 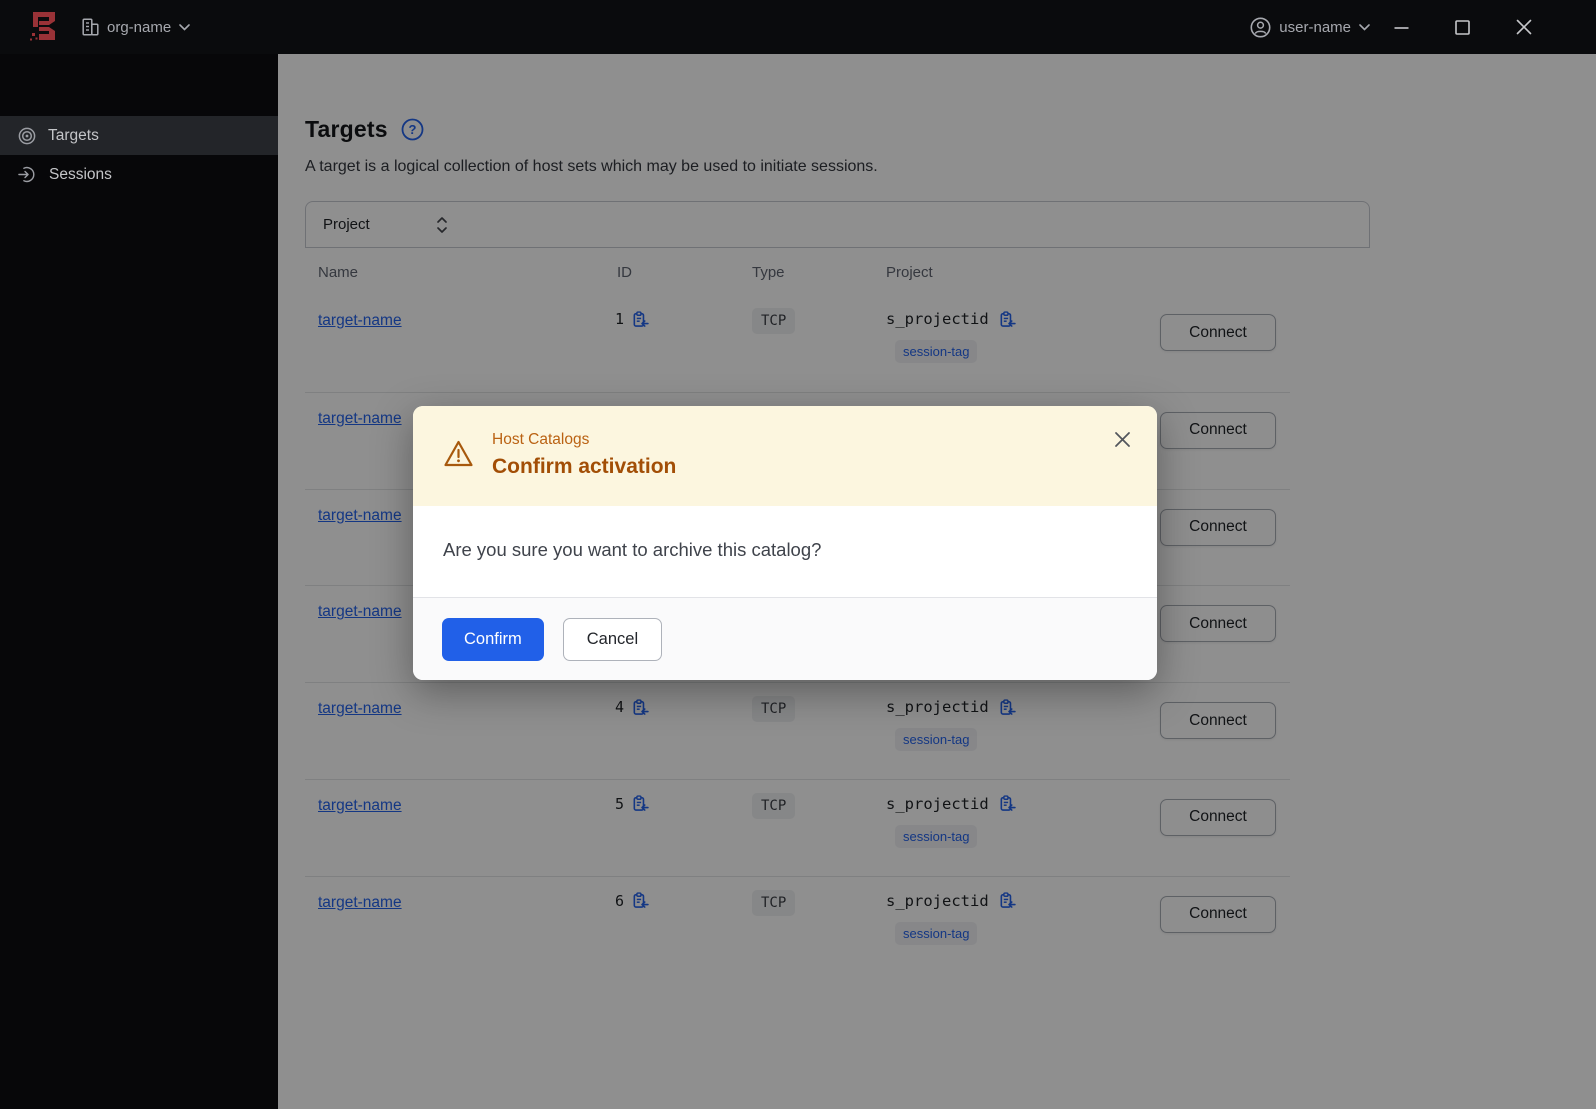 What do you see at coordinates (26, 174) in the screenshot?
I see `session-entry-icon` at bounding box center [26, 174].